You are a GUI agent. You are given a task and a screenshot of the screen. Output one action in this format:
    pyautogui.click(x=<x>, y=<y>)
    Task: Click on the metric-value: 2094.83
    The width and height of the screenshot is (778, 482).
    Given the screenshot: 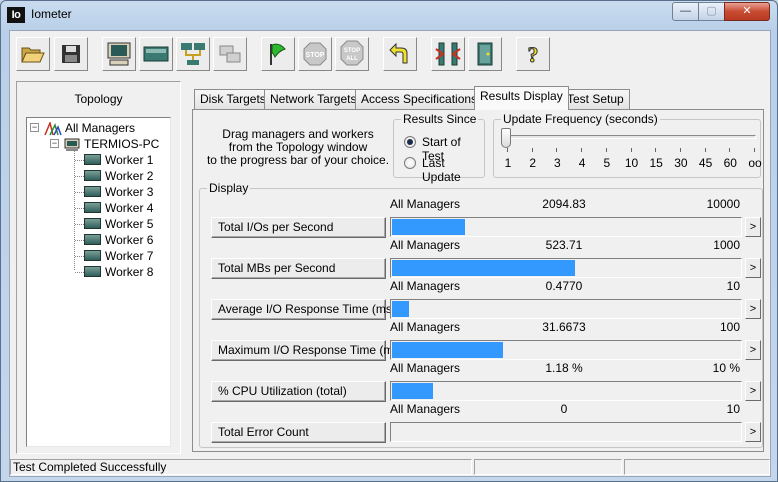 What is the action you would take?
    pyautogui.click(x=564, y=204)
    